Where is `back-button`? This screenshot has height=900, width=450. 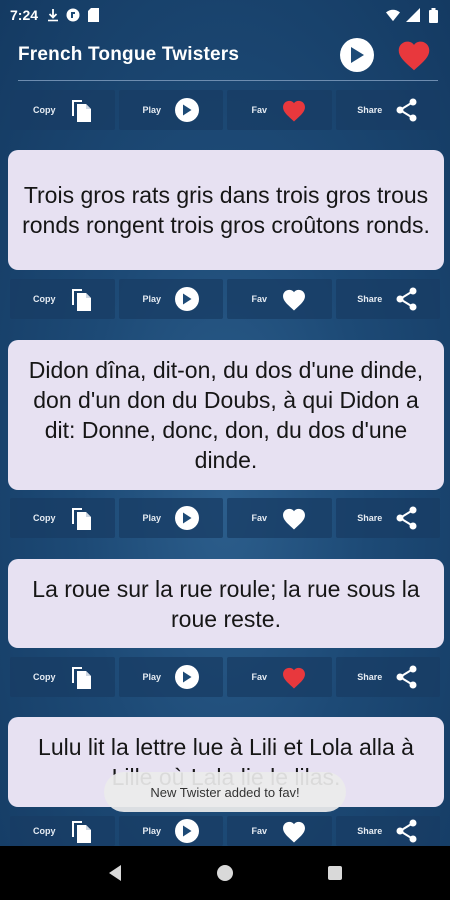 back-button is located at coordinates (115, 873).